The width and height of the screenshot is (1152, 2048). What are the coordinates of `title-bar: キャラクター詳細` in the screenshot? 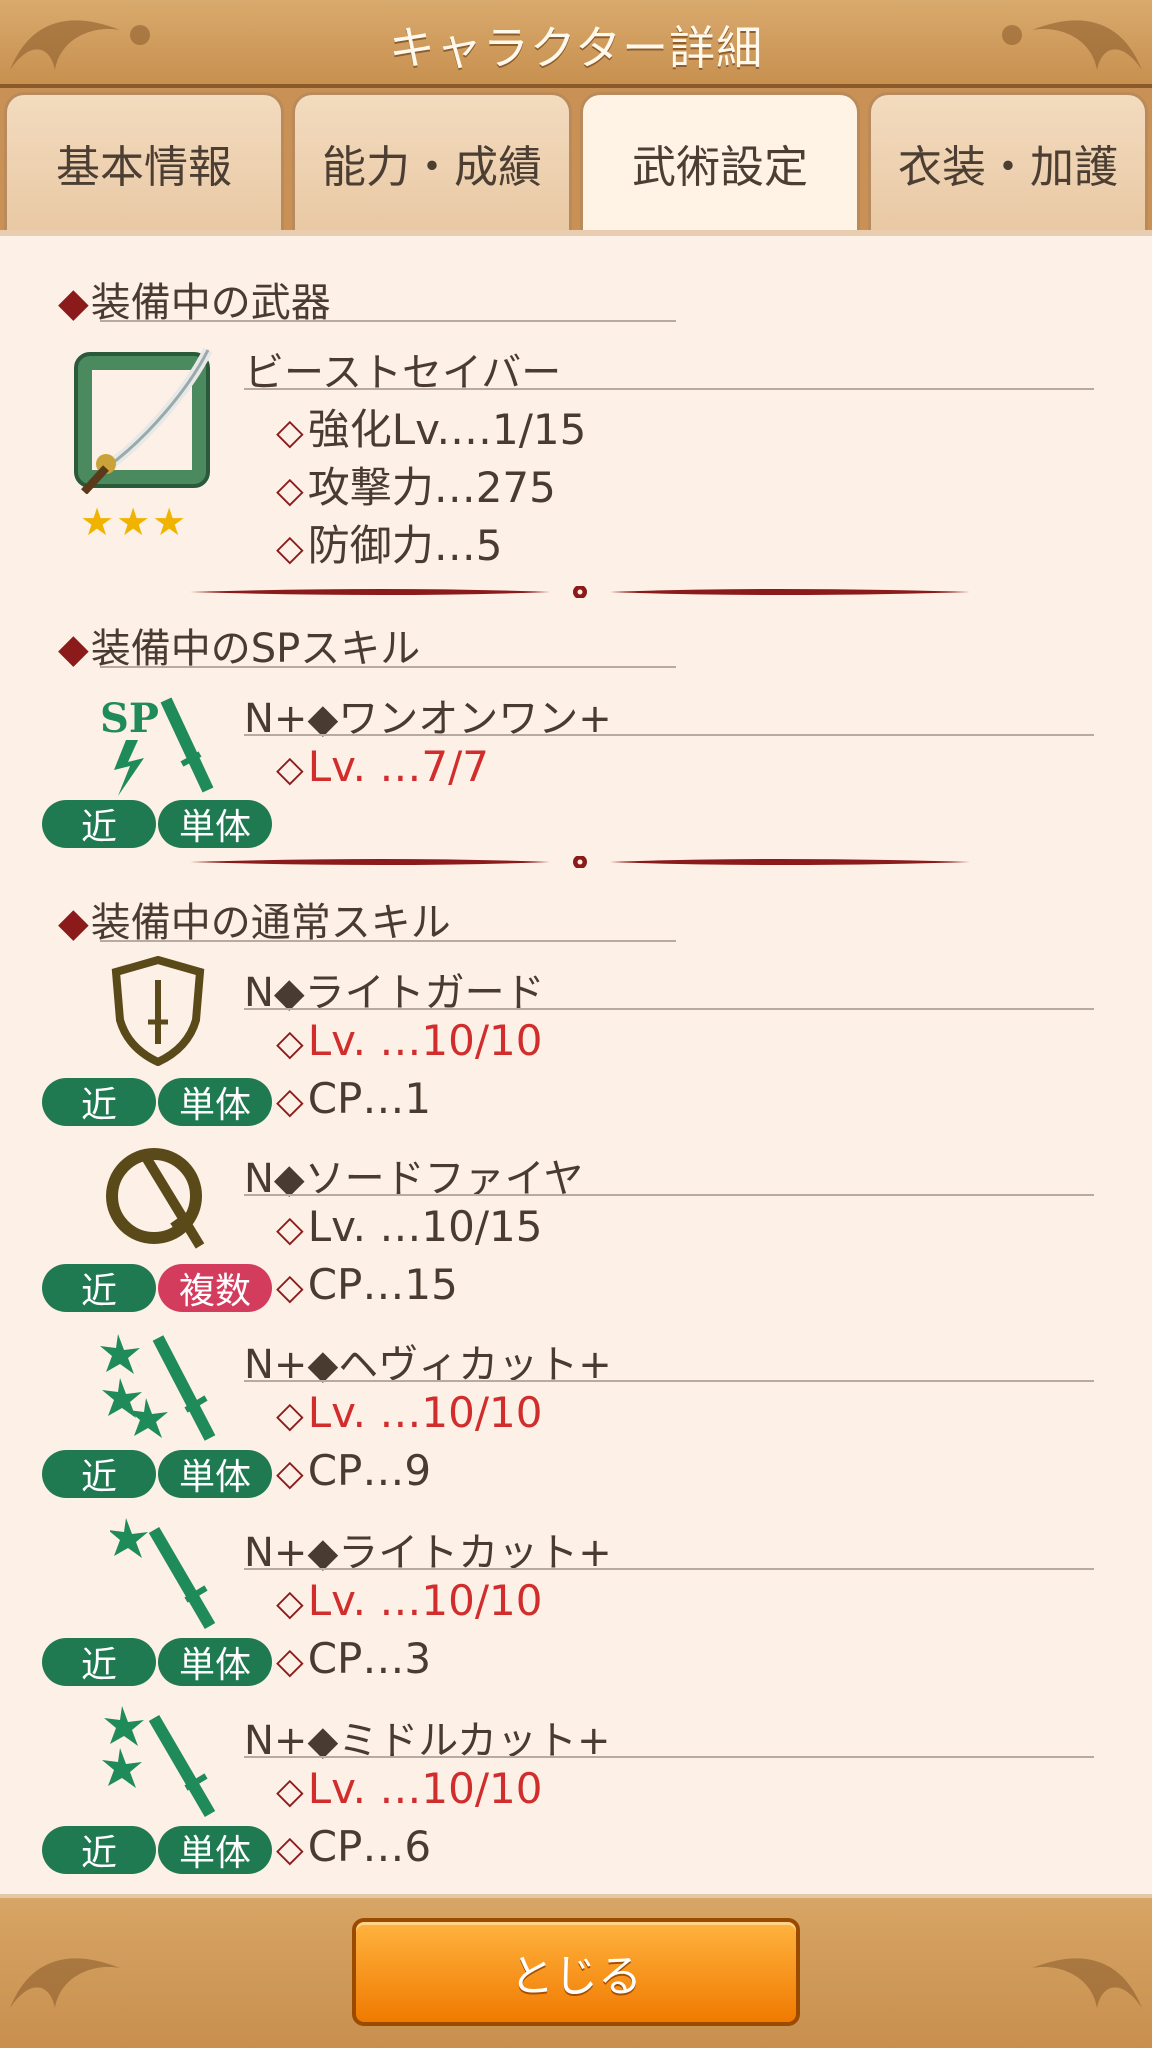 It's located at (576, 44).